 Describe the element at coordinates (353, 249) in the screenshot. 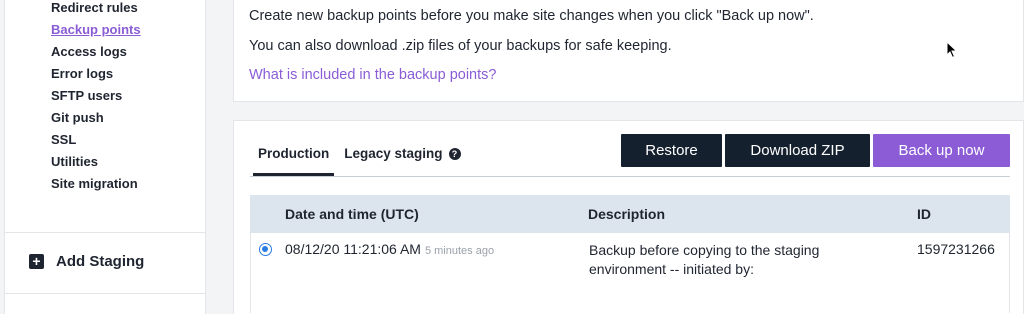

I see `backup-datetime-value: 08/12/20 11:21:06 AM` at that location.